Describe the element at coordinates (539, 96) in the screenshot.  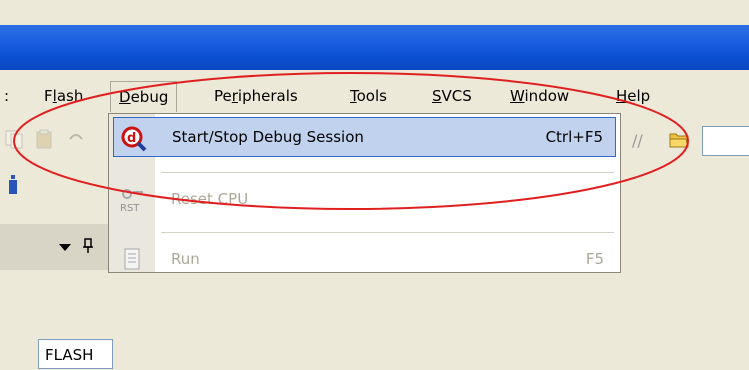
I see `menu-window: Window` at that location.